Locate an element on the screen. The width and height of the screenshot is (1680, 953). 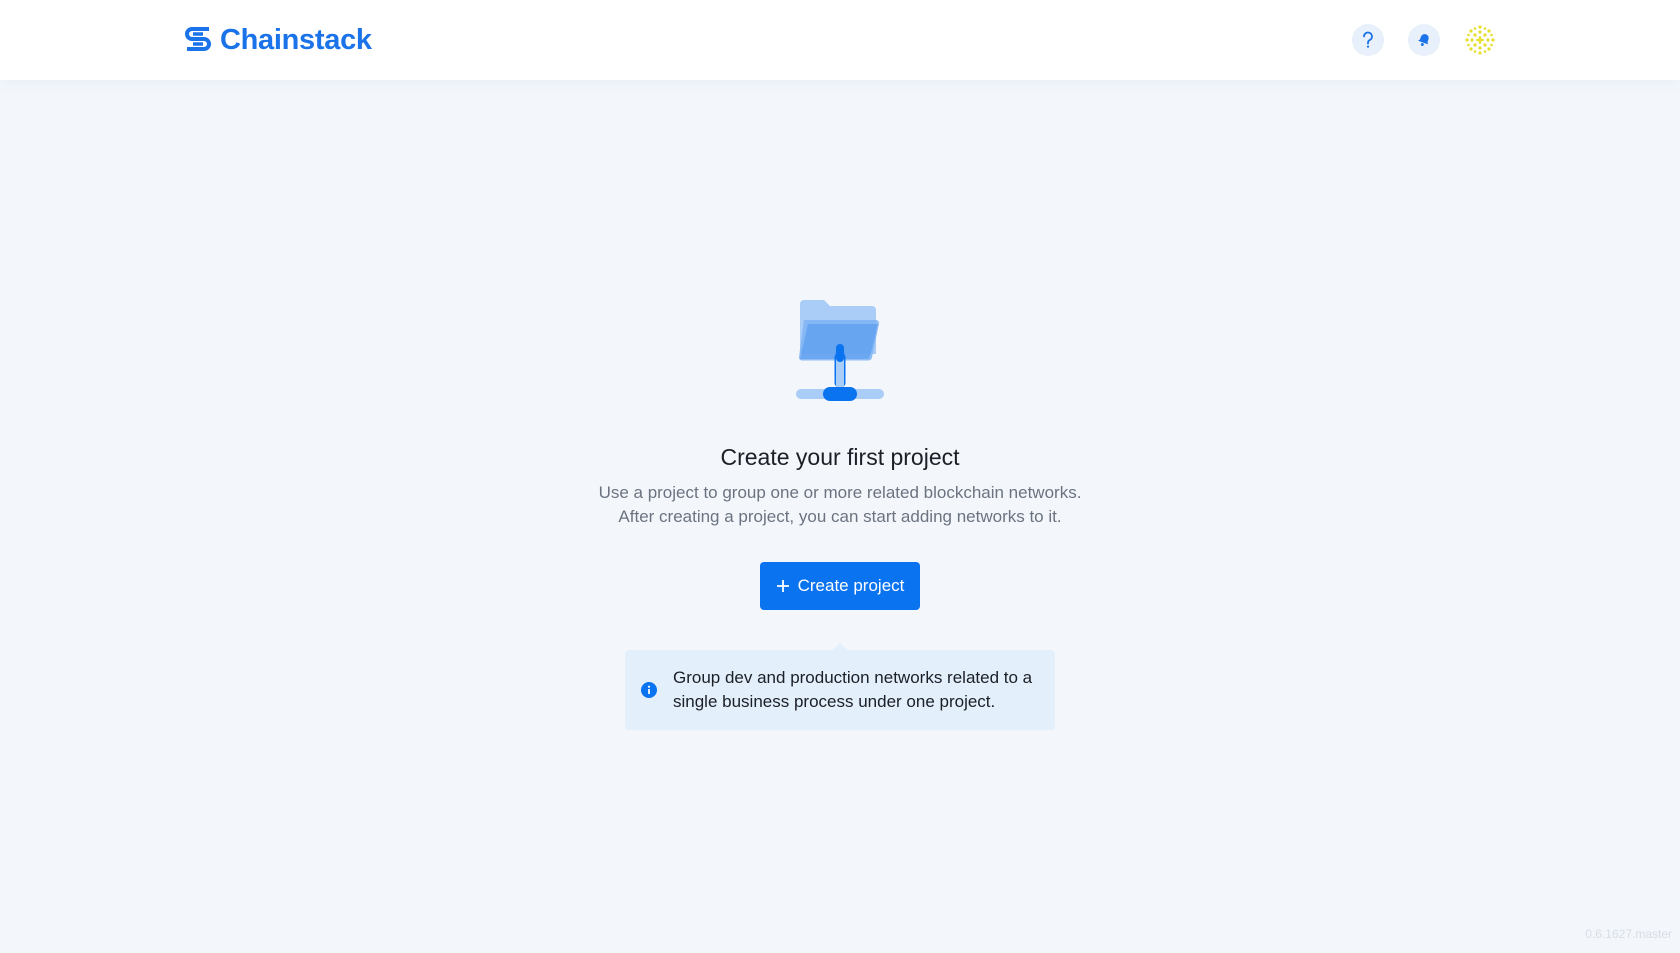
logo-text: Chainstack is located at coordinates (296, 40).